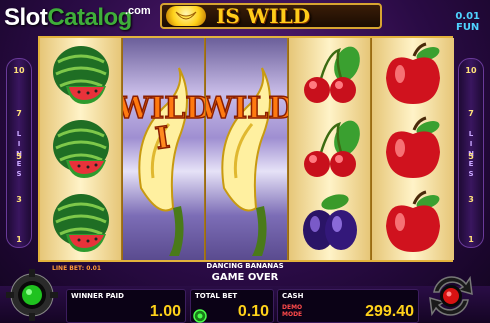  I want to click on slotcatalog-logo: SlotCatalog, so click(68, 18).